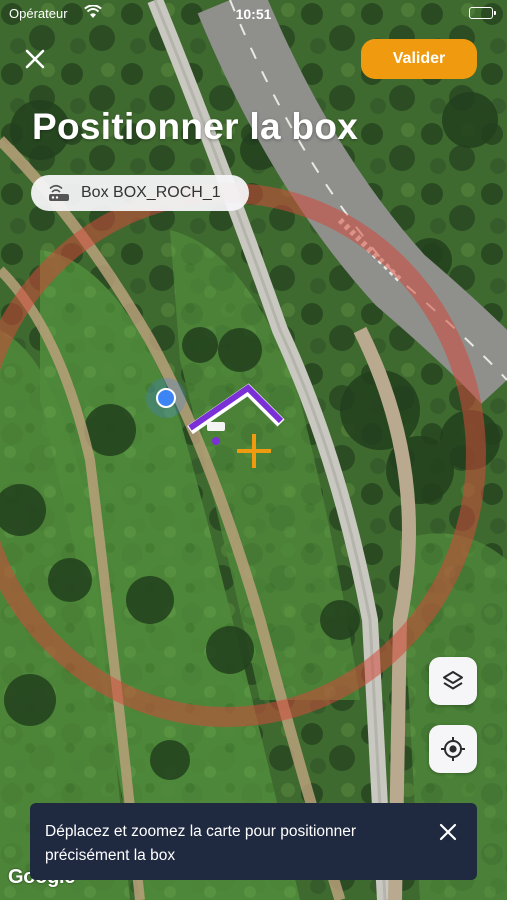 The height and width of the screenshot is (900, 507). What do you see at coordinates (59, 193) in the screenshot?
I see `router-icon` at bounding box center [59, 193].